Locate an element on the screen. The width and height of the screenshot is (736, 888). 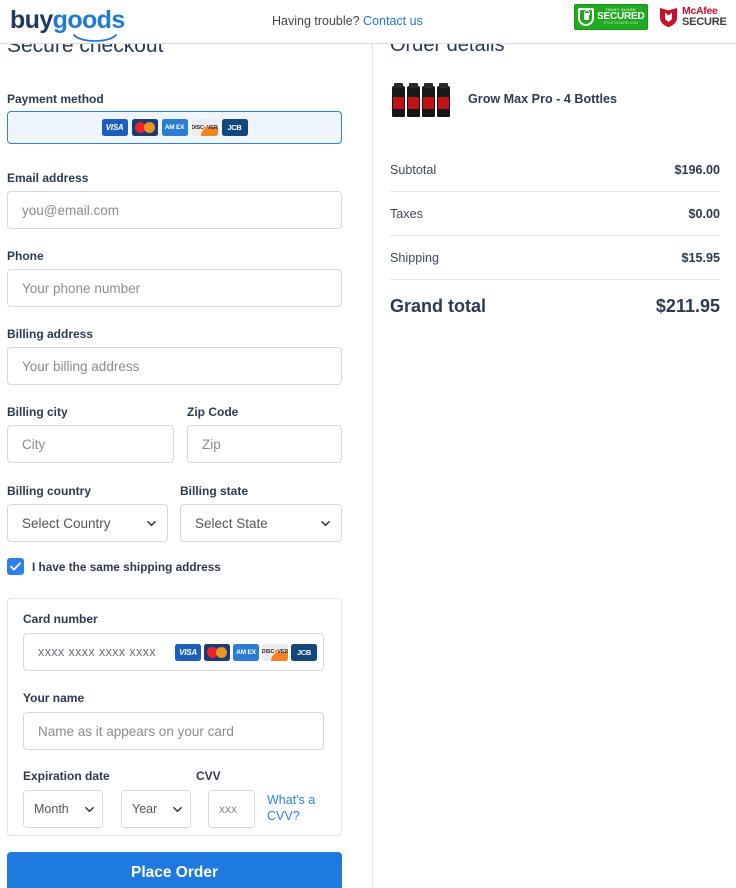
card-number-label: Card number is located at coordinates (60, 619).